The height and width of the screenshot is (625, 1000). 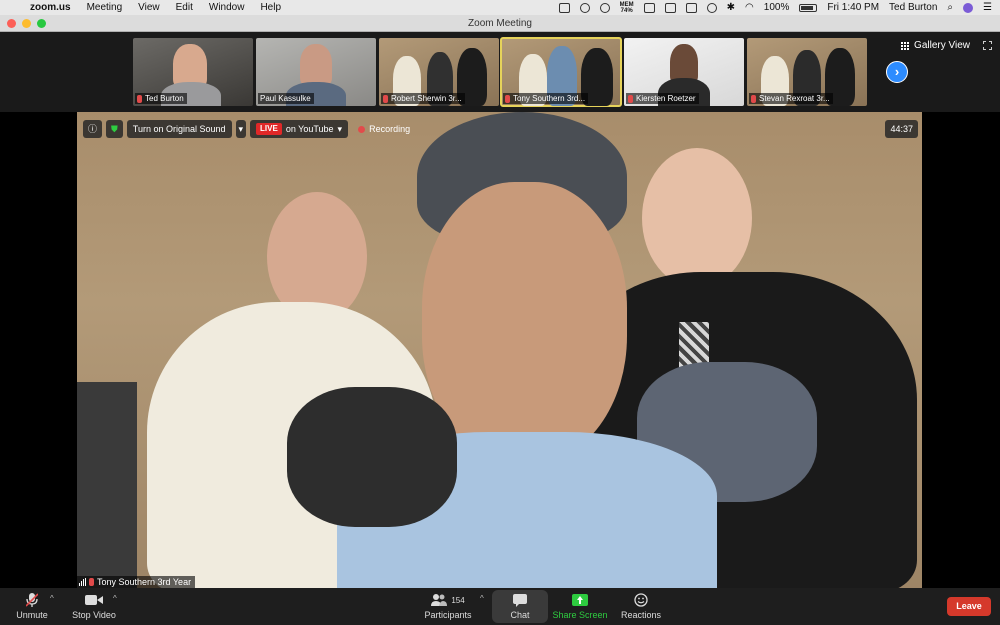 I want to click on dropbox-status-icon, so click(x=691, y=7).